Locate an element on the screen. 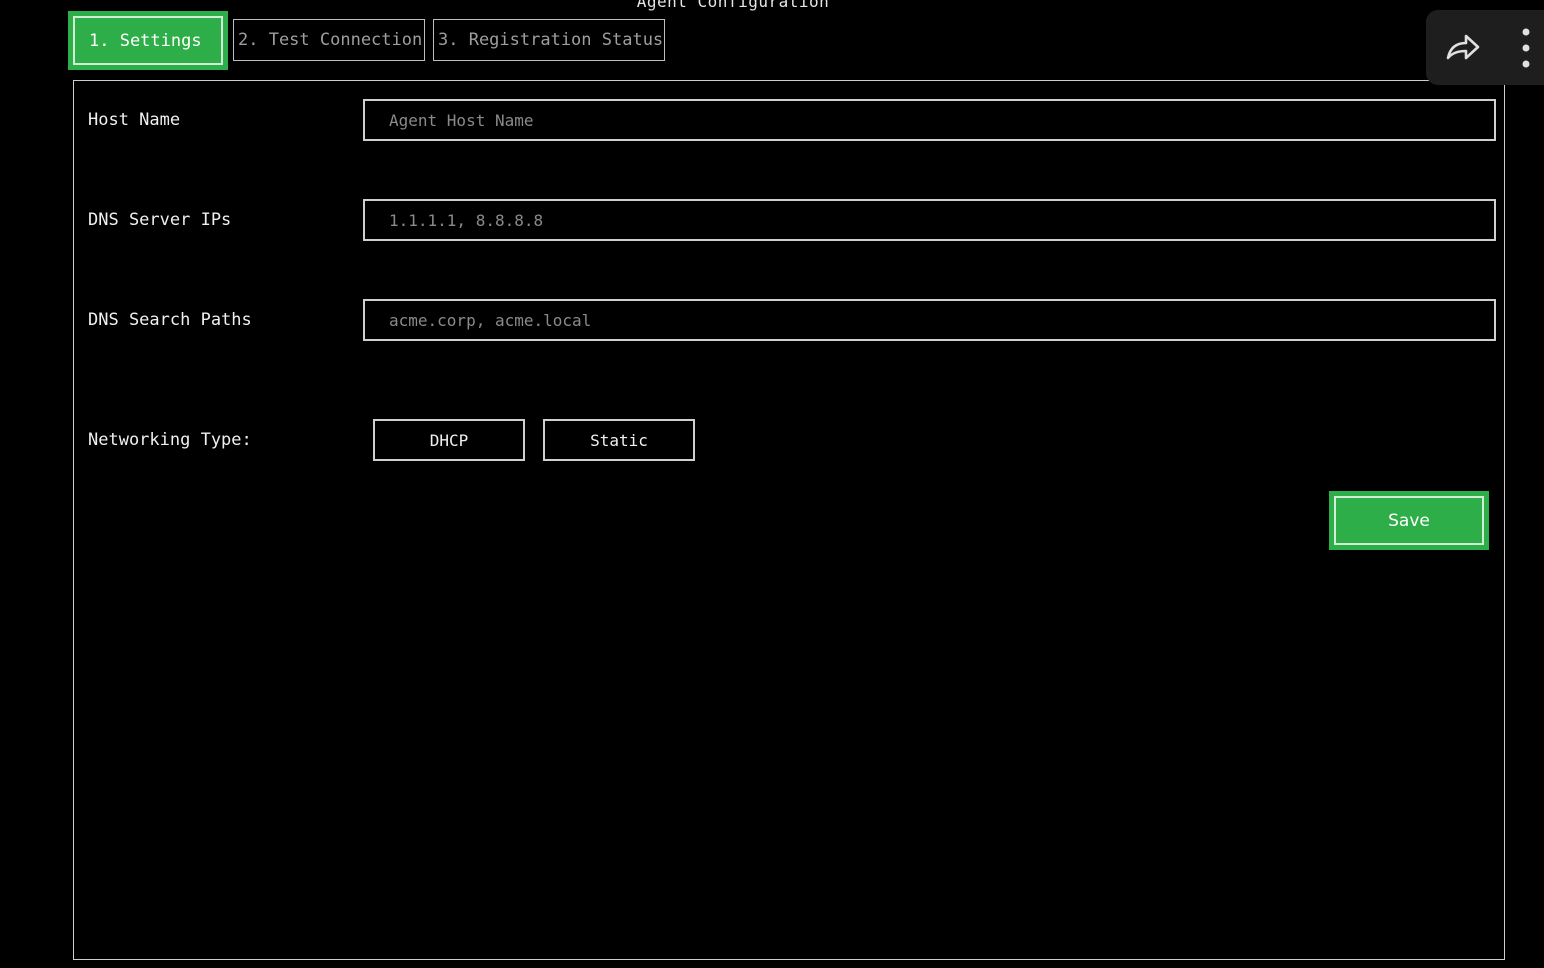 This screenshot has width=1544, height=968. host-name-input is located at coordinates (929, 120).